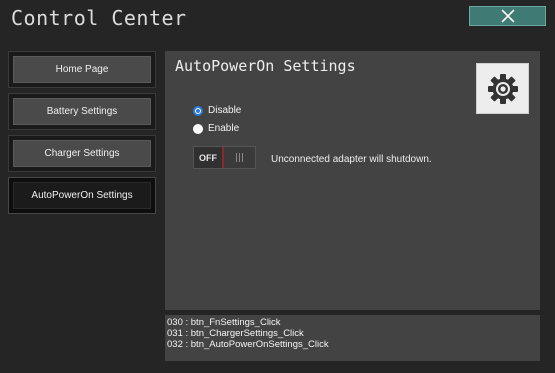  I want to click on settings-button, so click(502, 88).